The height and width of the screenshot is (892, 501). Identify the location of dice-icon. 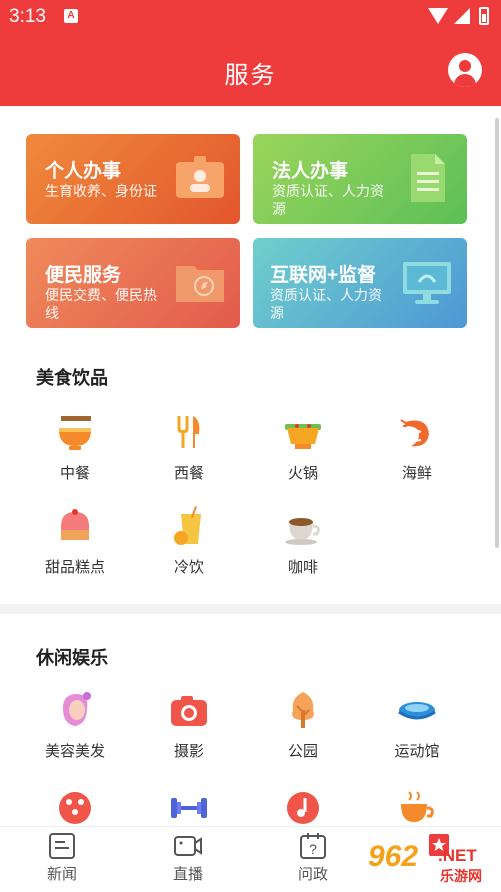
(75, 808).